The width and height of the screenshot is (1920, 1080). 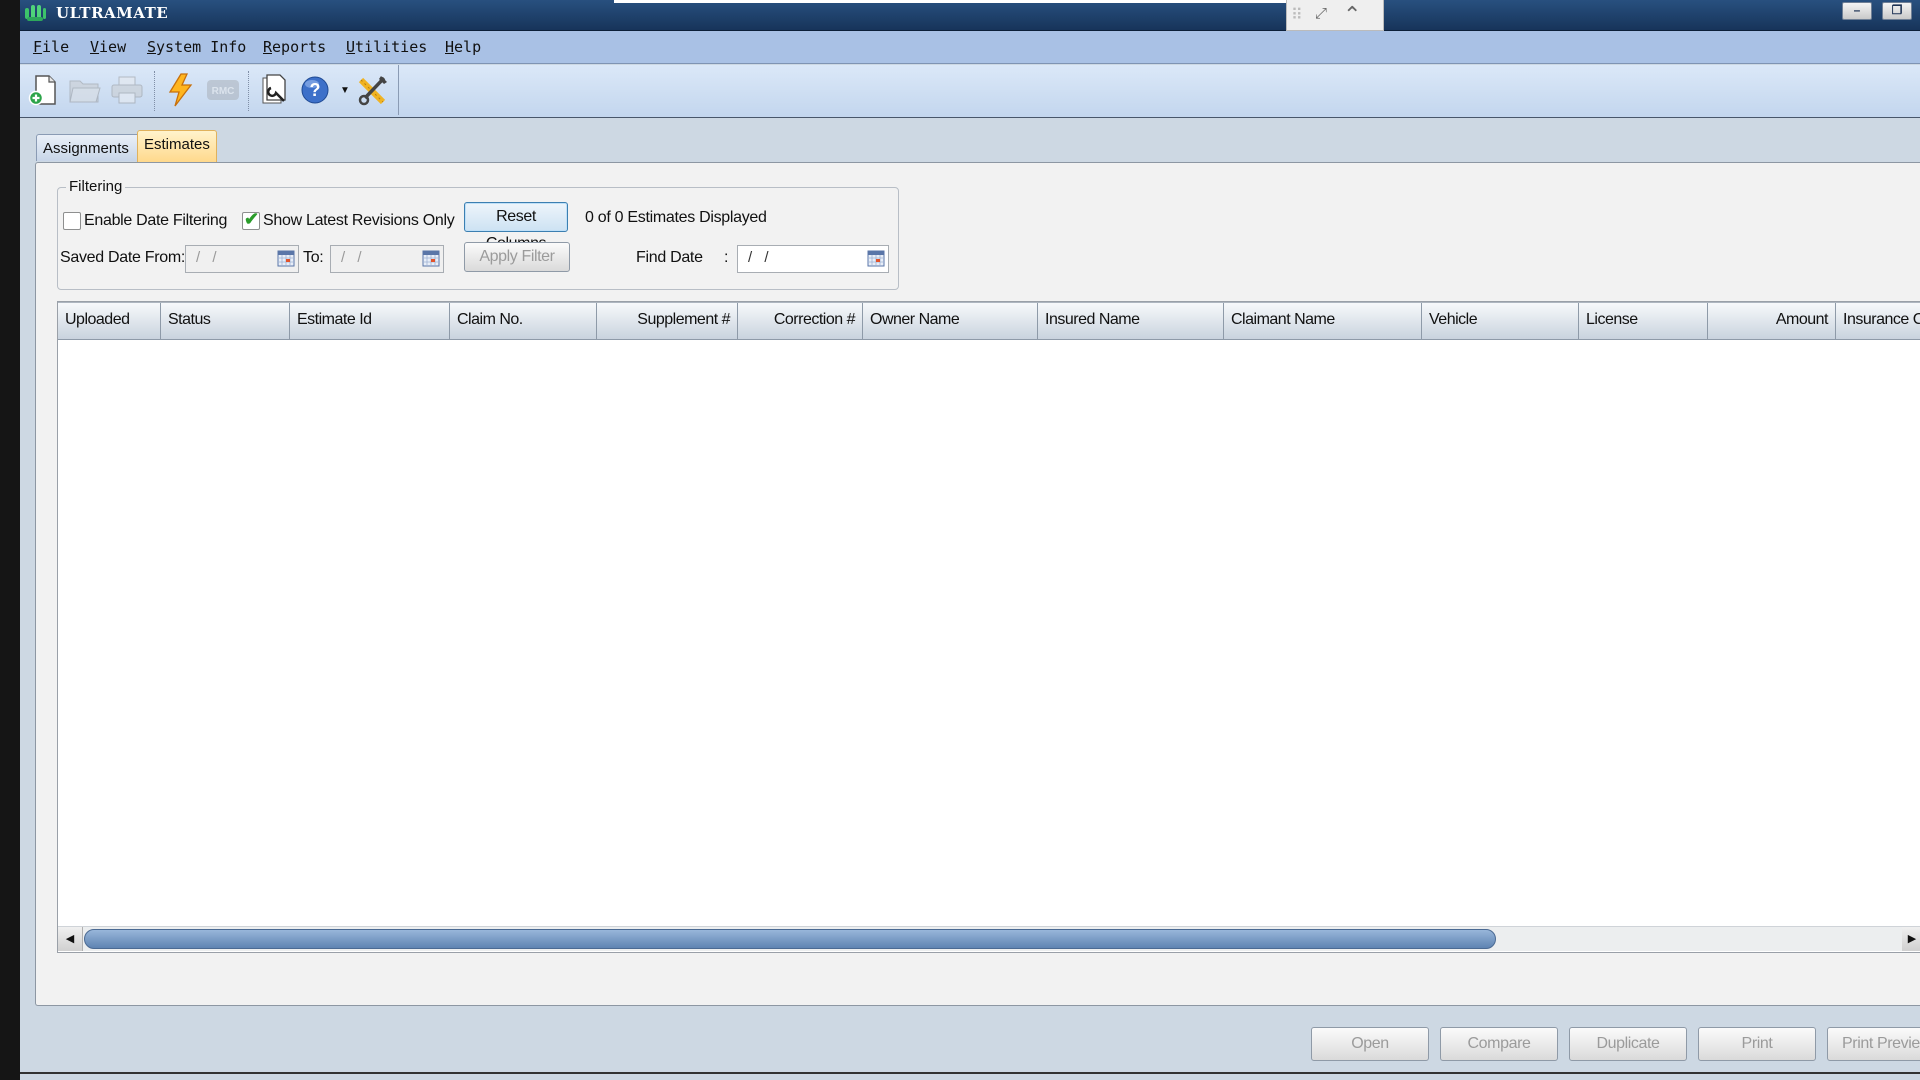 I want to click on menu-reports: Reports, so click(x=294, y=47).